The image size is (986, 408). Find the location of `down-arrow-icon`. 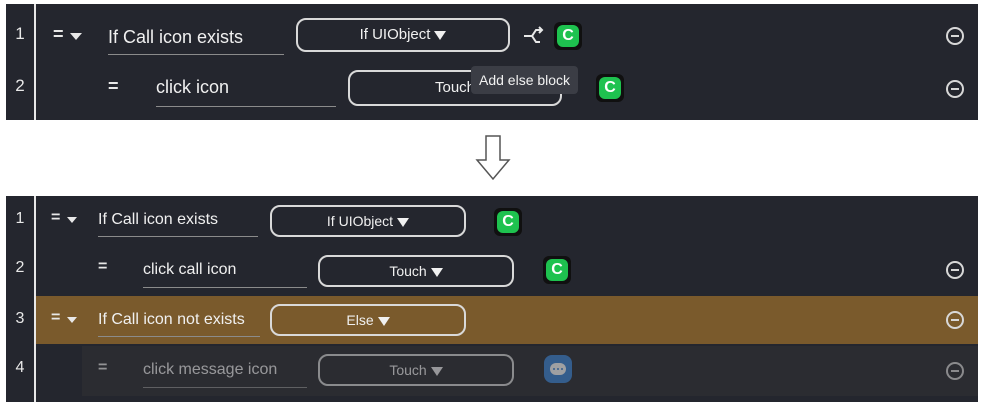

down-arrow-icon is located at coordinates (493, 158).